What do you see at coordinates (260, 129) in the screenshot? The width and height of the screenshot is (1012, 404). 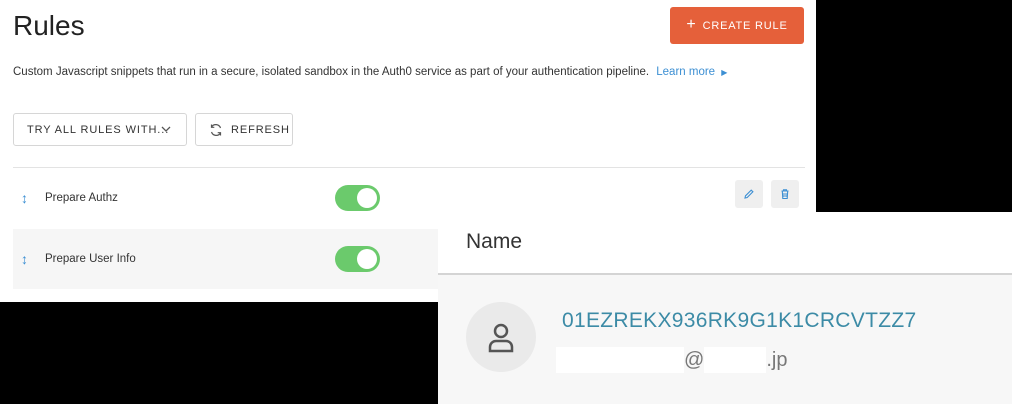 I see `refresh-label: REFRESH` at bounding box center [260, 129].